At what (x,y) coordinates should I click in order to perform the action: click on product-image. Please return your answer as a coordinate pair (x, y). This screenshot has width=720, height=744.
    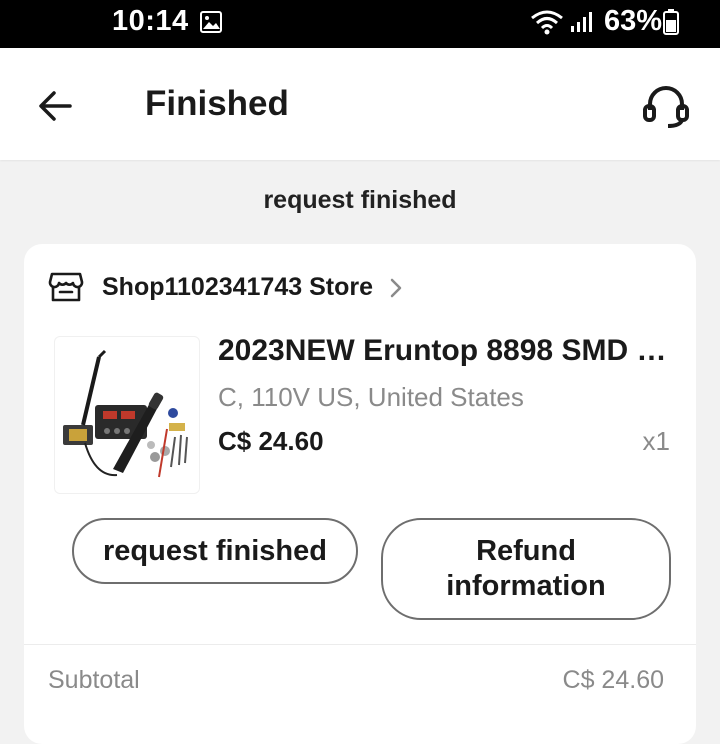
    Looking at the image, I should click on (127, 415).